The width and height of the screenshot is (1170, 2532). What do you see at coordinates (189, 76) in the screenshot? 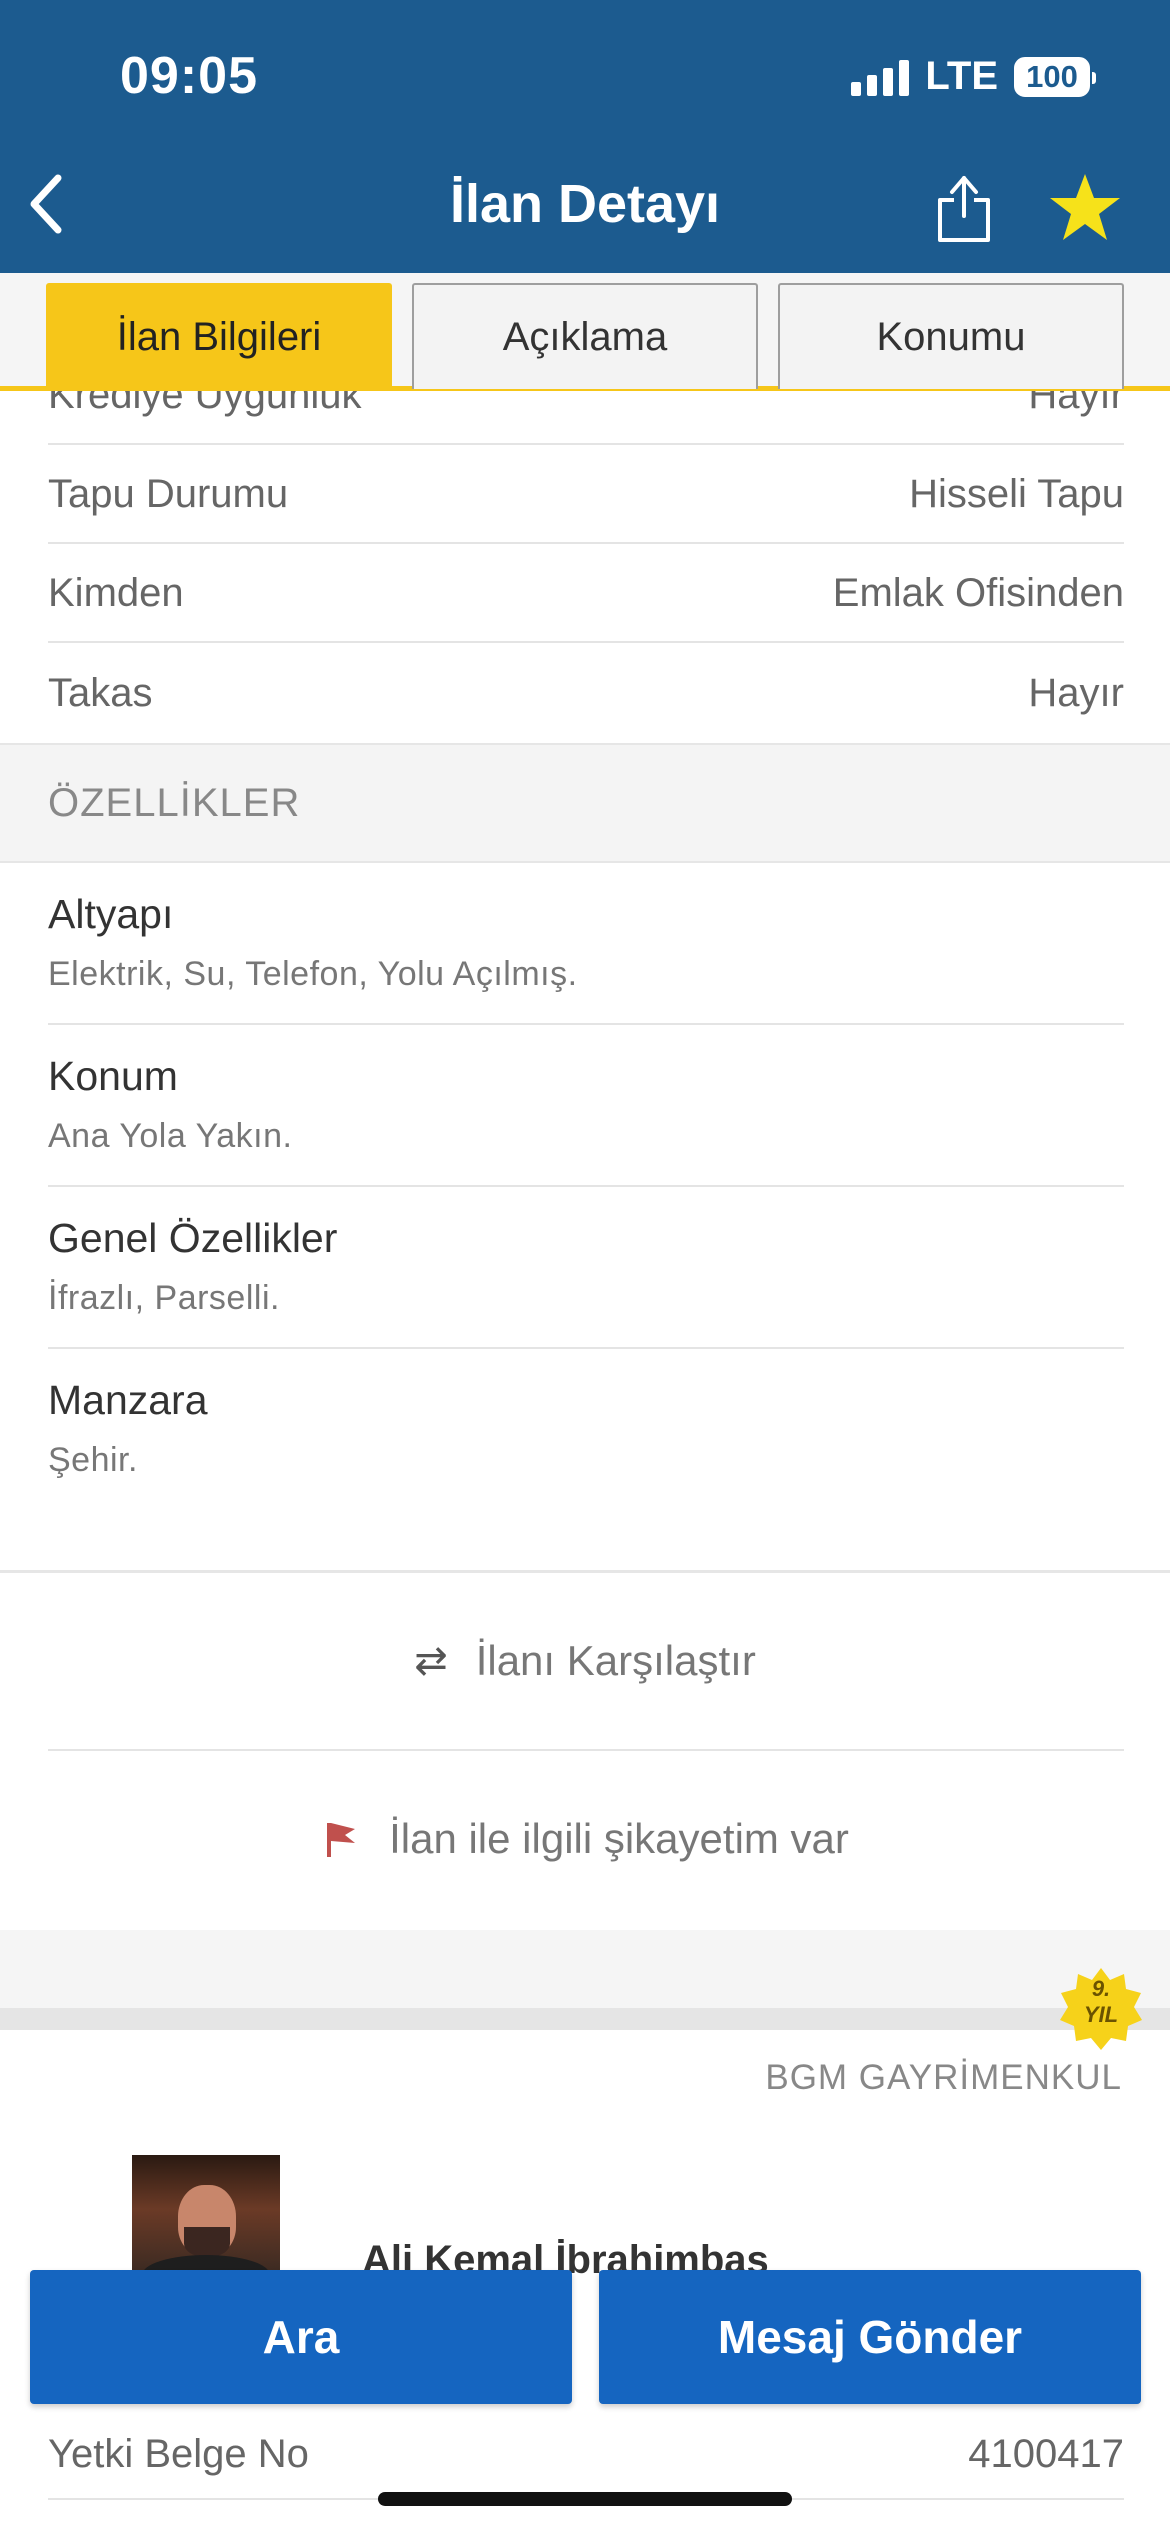
I see `status-time: 09:05` at bounding box center [189, 76].